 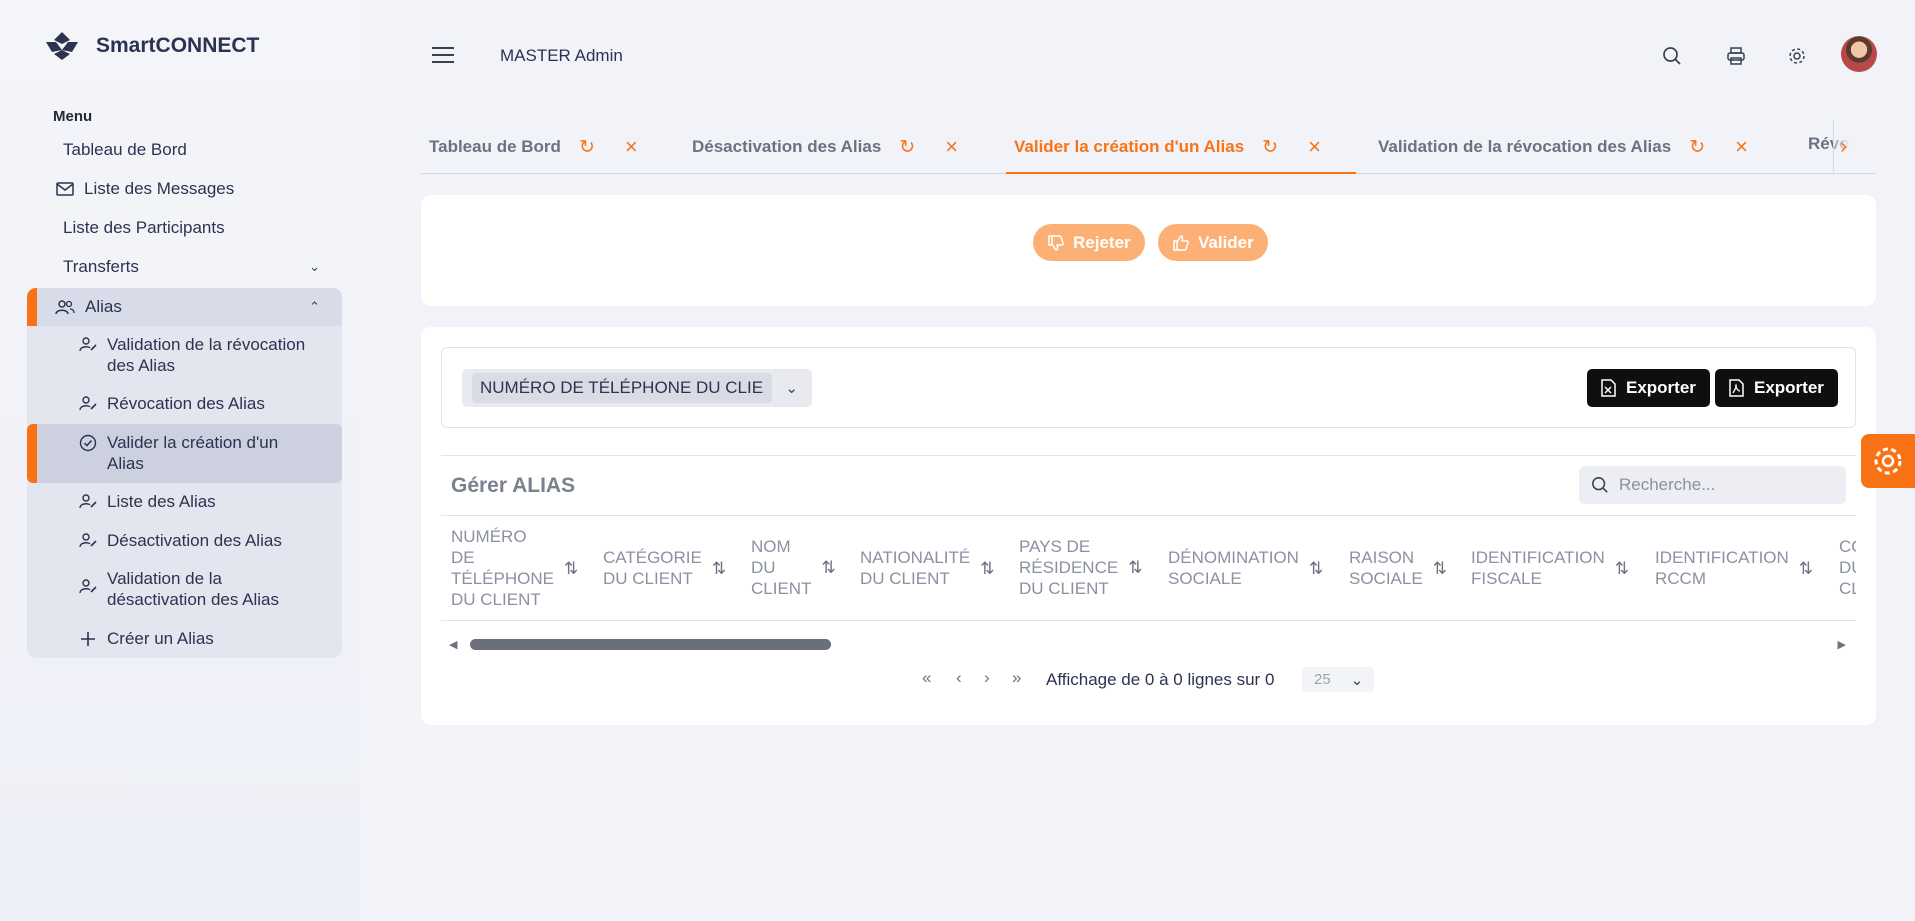 What do you see at coordinates (1550, 568) in the screenshot?
I see `column-header-identification-fiscale: IDENTIFICATION FISCALE ⇅` at bounding box center [1550, 568].